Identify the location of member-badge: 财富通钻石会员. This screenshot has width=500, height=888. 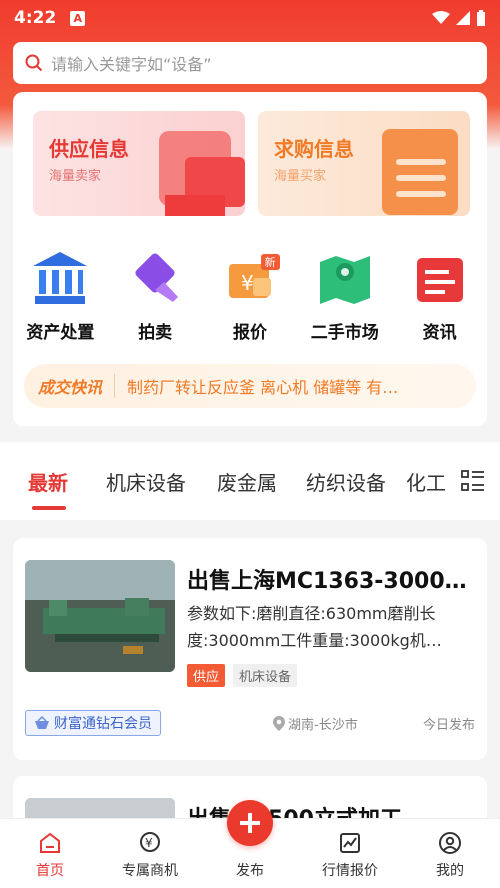
(93, 723).